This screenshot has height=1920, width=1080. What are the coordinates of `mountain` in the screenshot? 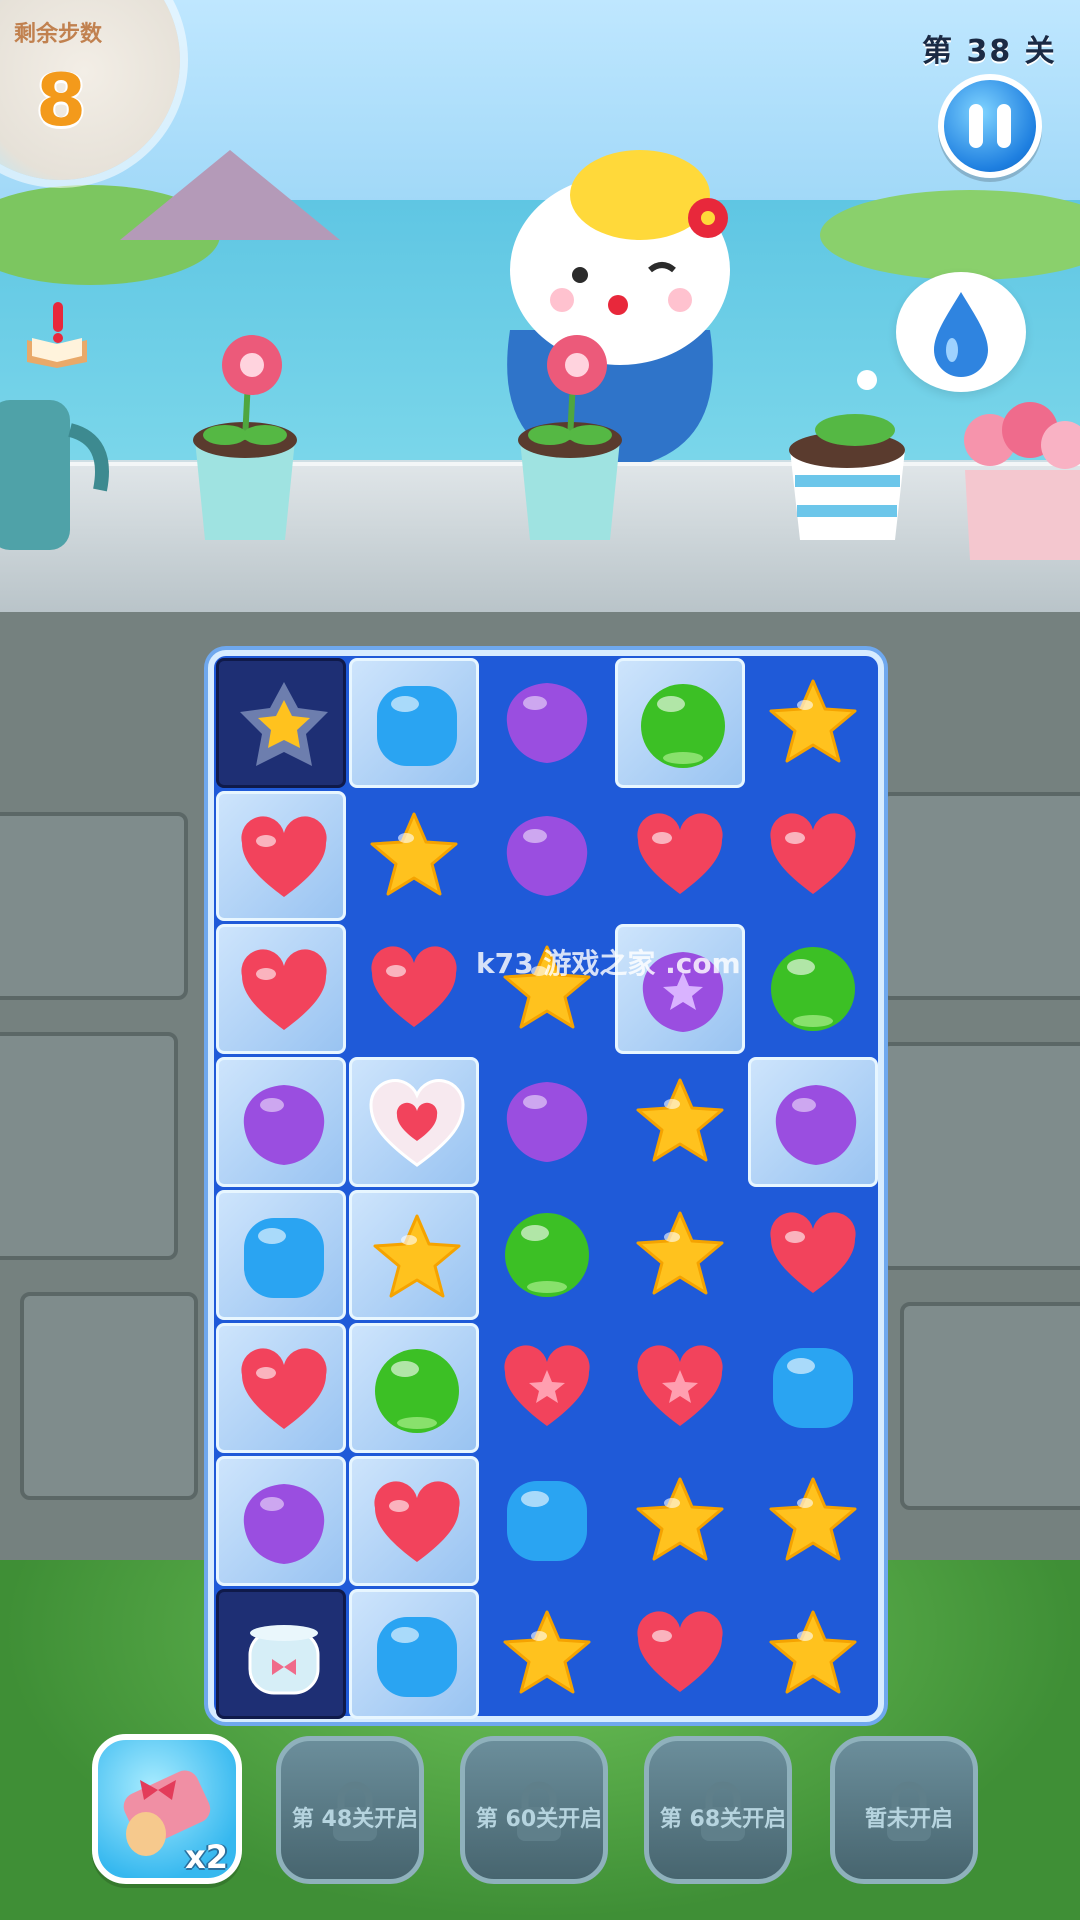 It's located at (230, 195).